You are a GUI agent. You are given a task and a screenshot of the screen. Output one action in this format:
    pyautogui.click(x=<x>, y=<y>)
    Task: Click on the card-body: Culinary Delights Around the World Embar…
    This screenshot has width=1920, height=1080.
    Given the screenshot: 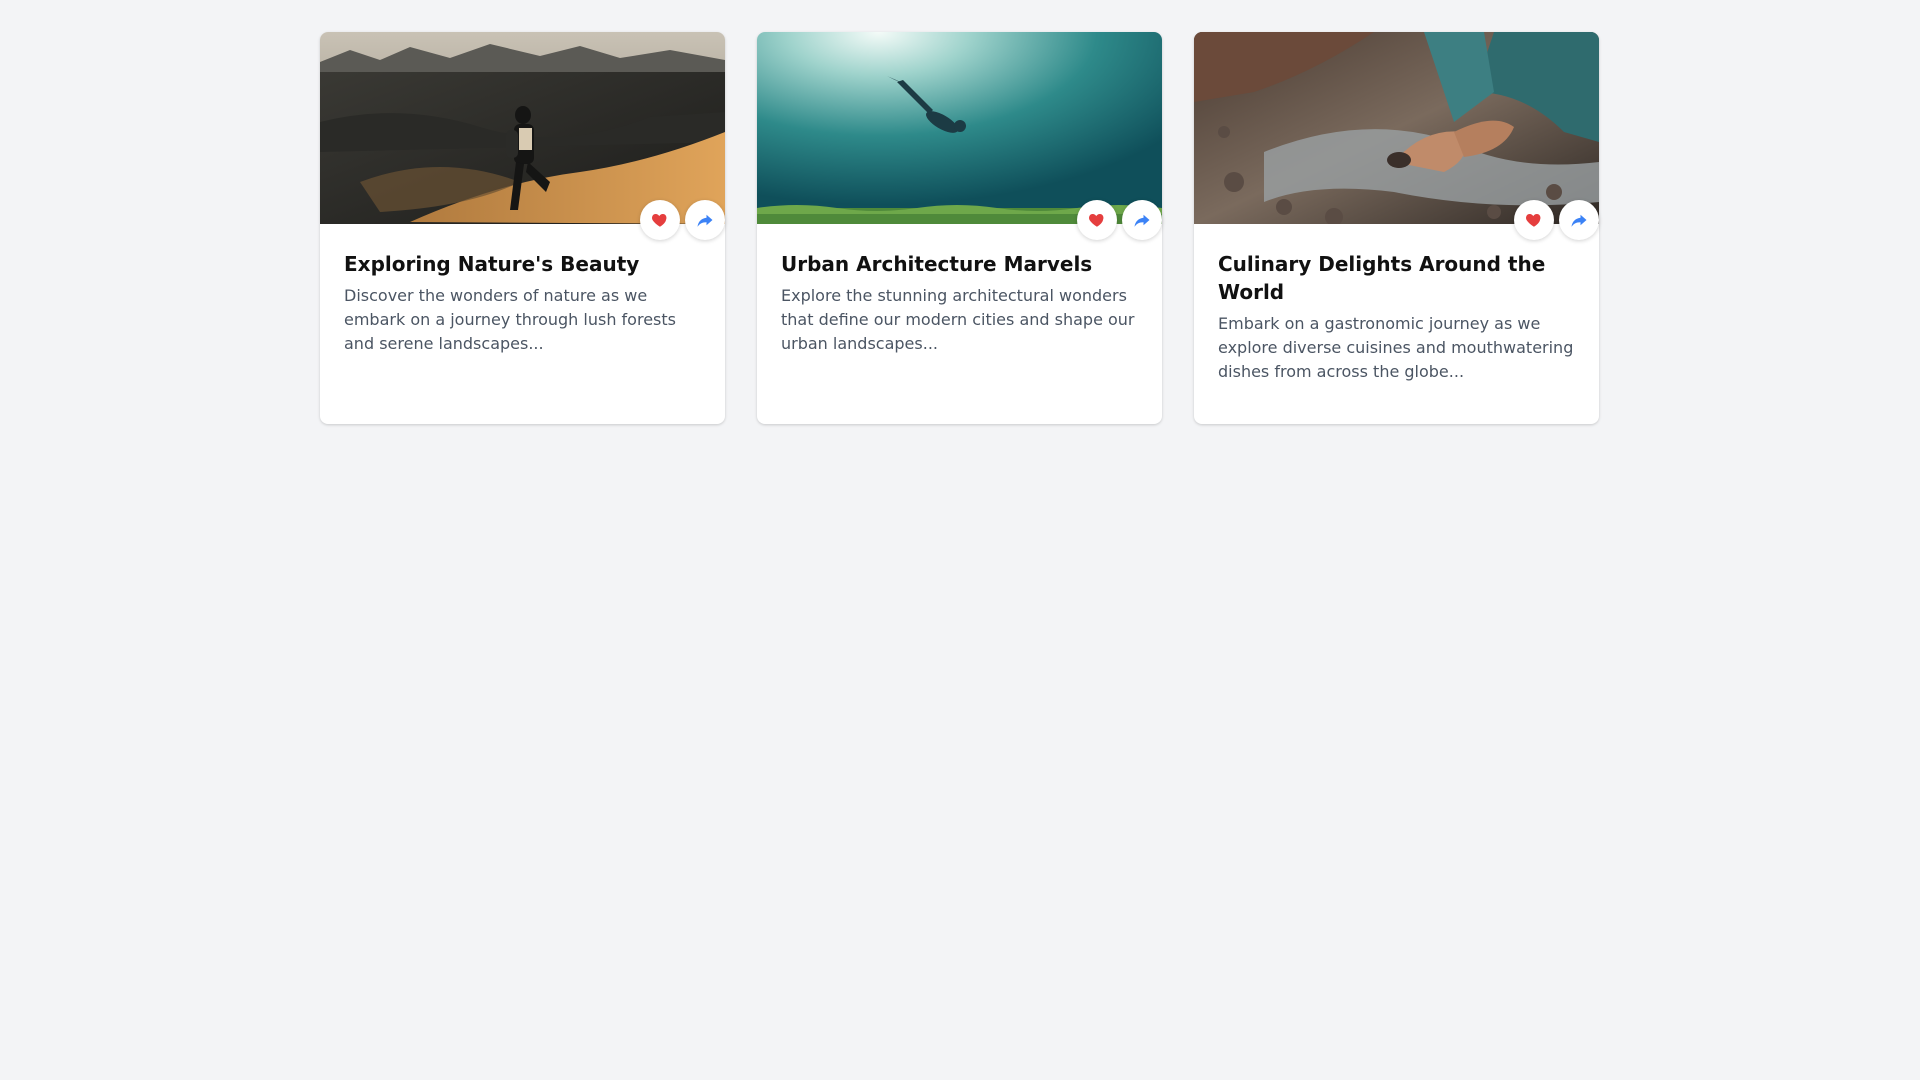 What is the action you would take?
    pyautogui.click(x=1396, y=316)
    